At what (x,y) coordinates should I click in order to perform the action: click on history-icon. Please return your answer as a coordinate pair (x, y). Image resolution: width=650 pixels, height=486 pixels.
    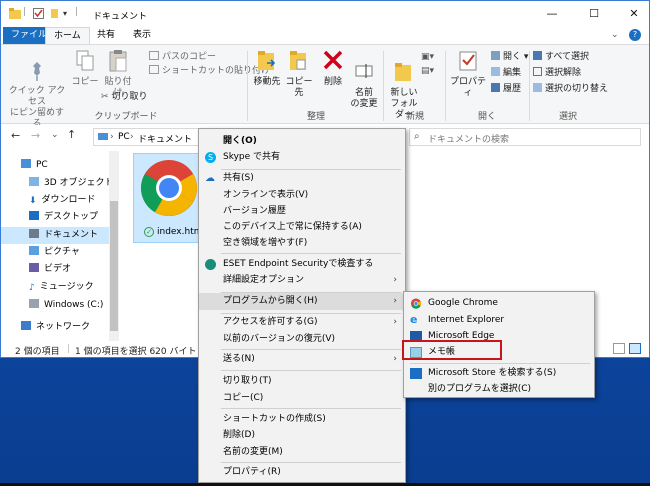
    Looking at the image, I should click on (495, 87).